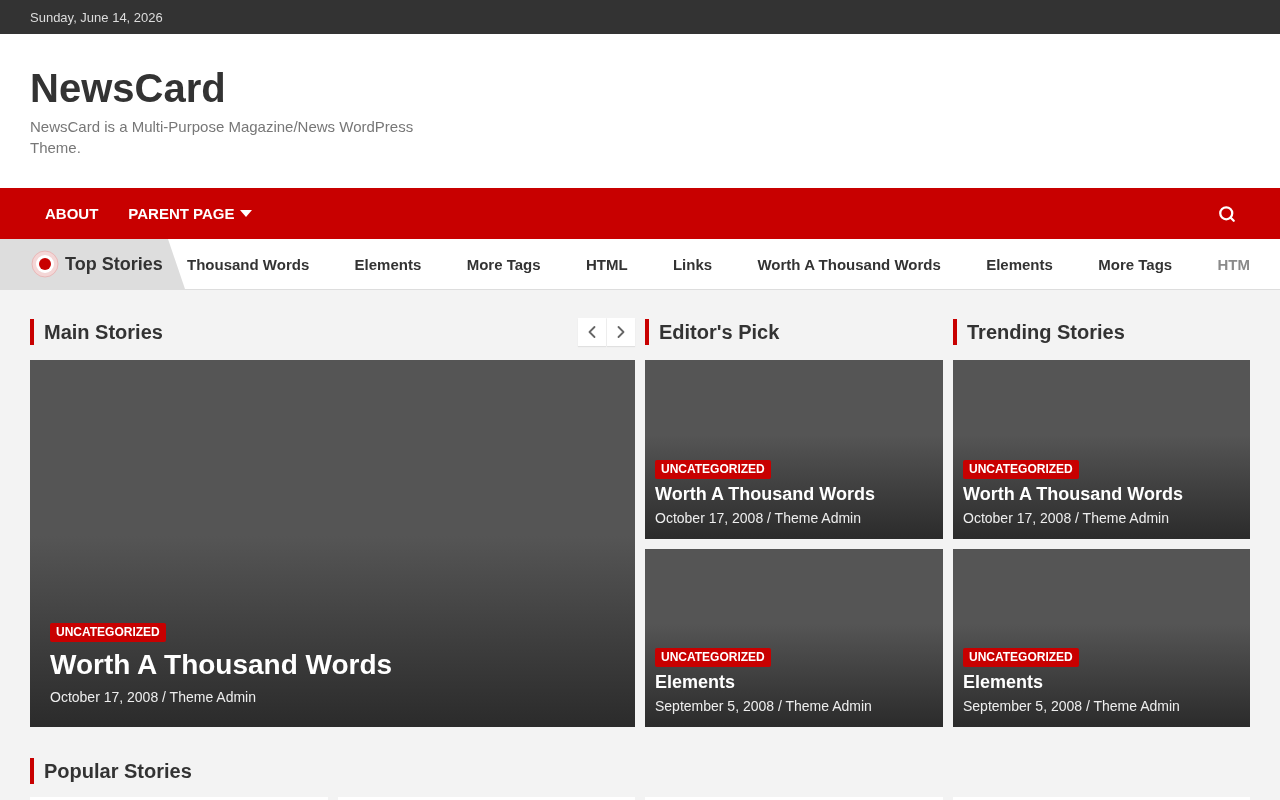  I want to click on search-button, so click(1227, 213).